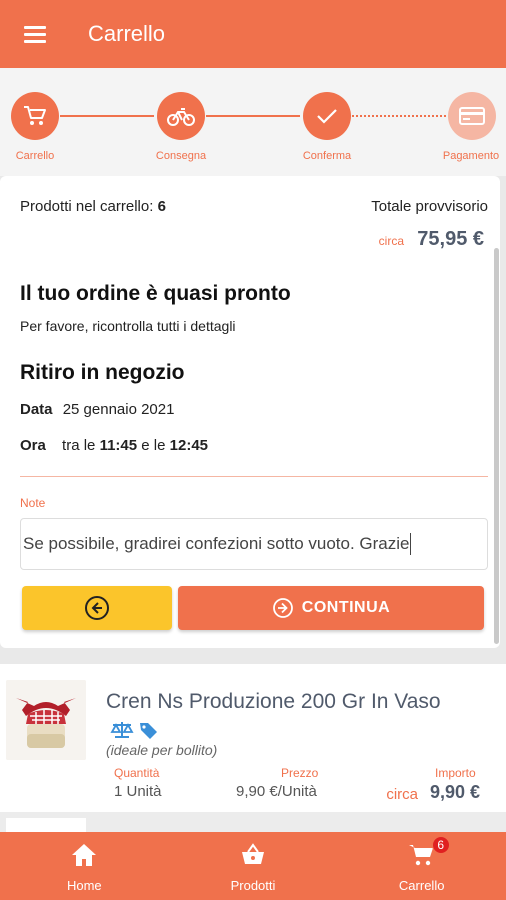 This screenshot has height=900, width=506. What do you see at coordinates (391, 241) in the screenshot?
I see `total-circa: circa` at bounding box center [391, 241].